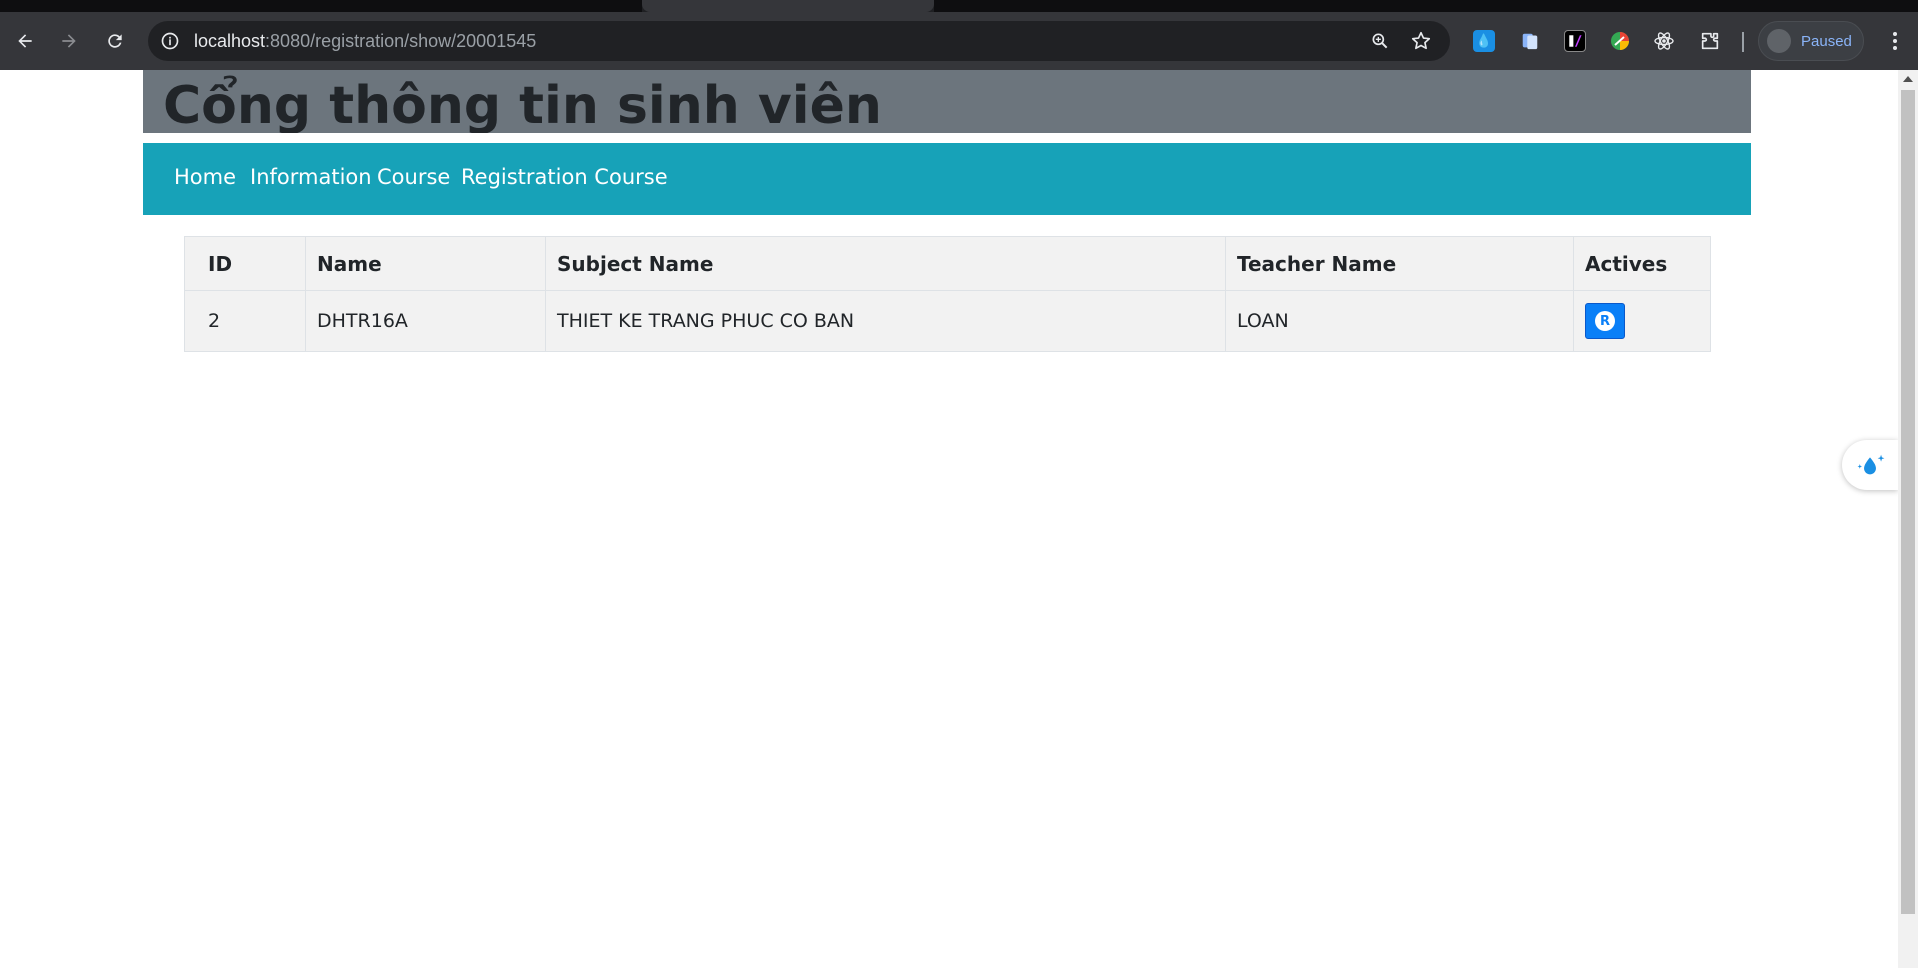 The image size is (1918, 968). I want to click on zoom-icon, so click(1380, 41).